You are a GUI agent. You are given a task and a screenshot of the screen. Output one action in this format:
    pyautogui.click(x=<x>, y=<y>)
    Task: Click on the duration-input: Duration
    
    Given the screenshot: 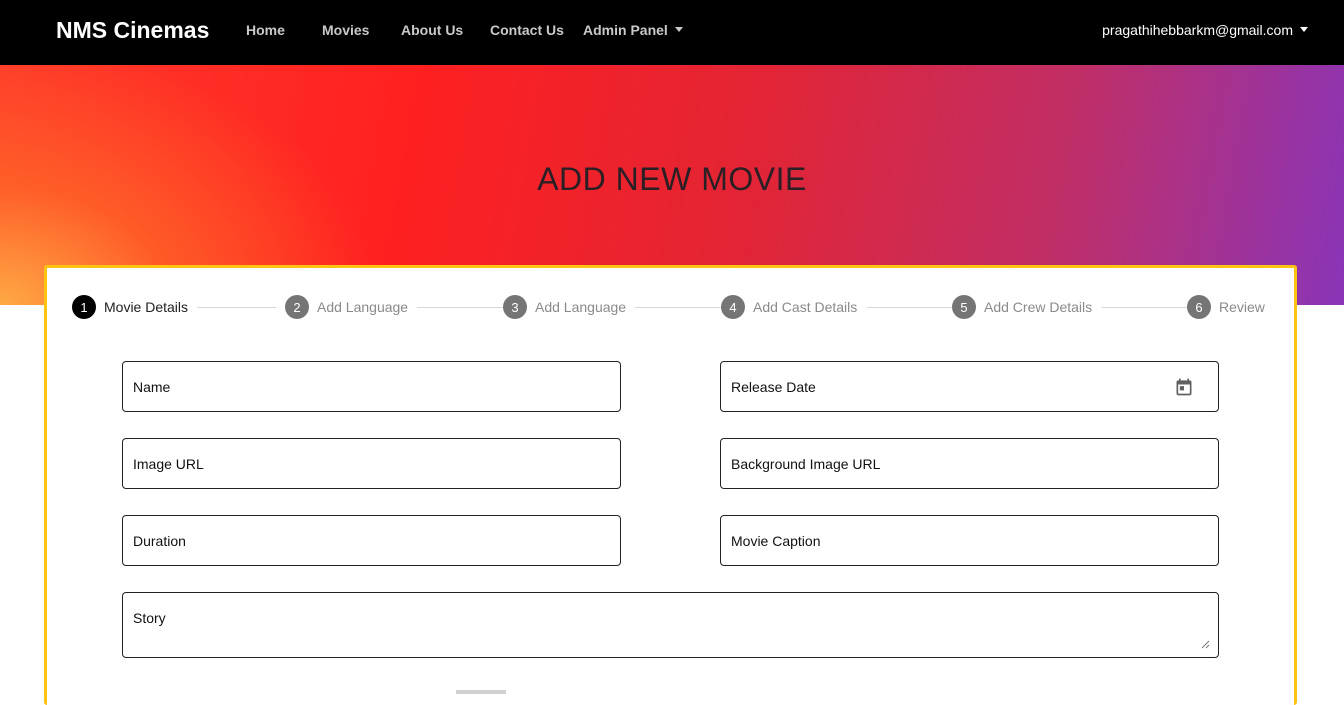 What is the action you would take?
    pyautogui.click(x=371, y=540)
    